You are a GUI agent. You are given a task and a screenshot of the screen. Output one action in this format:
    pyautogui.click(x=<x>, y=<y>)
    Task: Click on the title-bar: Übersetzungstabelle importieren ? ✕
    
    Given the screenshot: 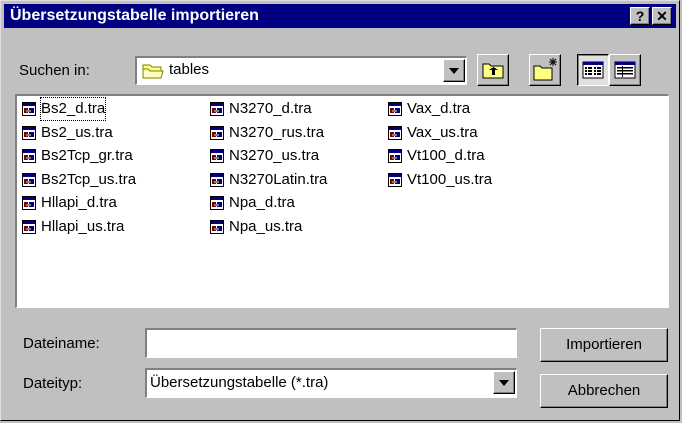 What is the action you would take?
    pyautogui.click(x=340, y=16)
    